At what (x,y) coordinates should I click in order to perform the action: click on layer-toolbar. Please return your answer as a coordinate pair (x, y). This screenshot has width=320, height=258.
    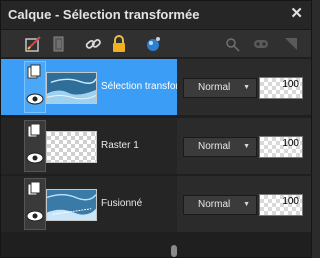
    Looking at the image, I should click on (156, 44).